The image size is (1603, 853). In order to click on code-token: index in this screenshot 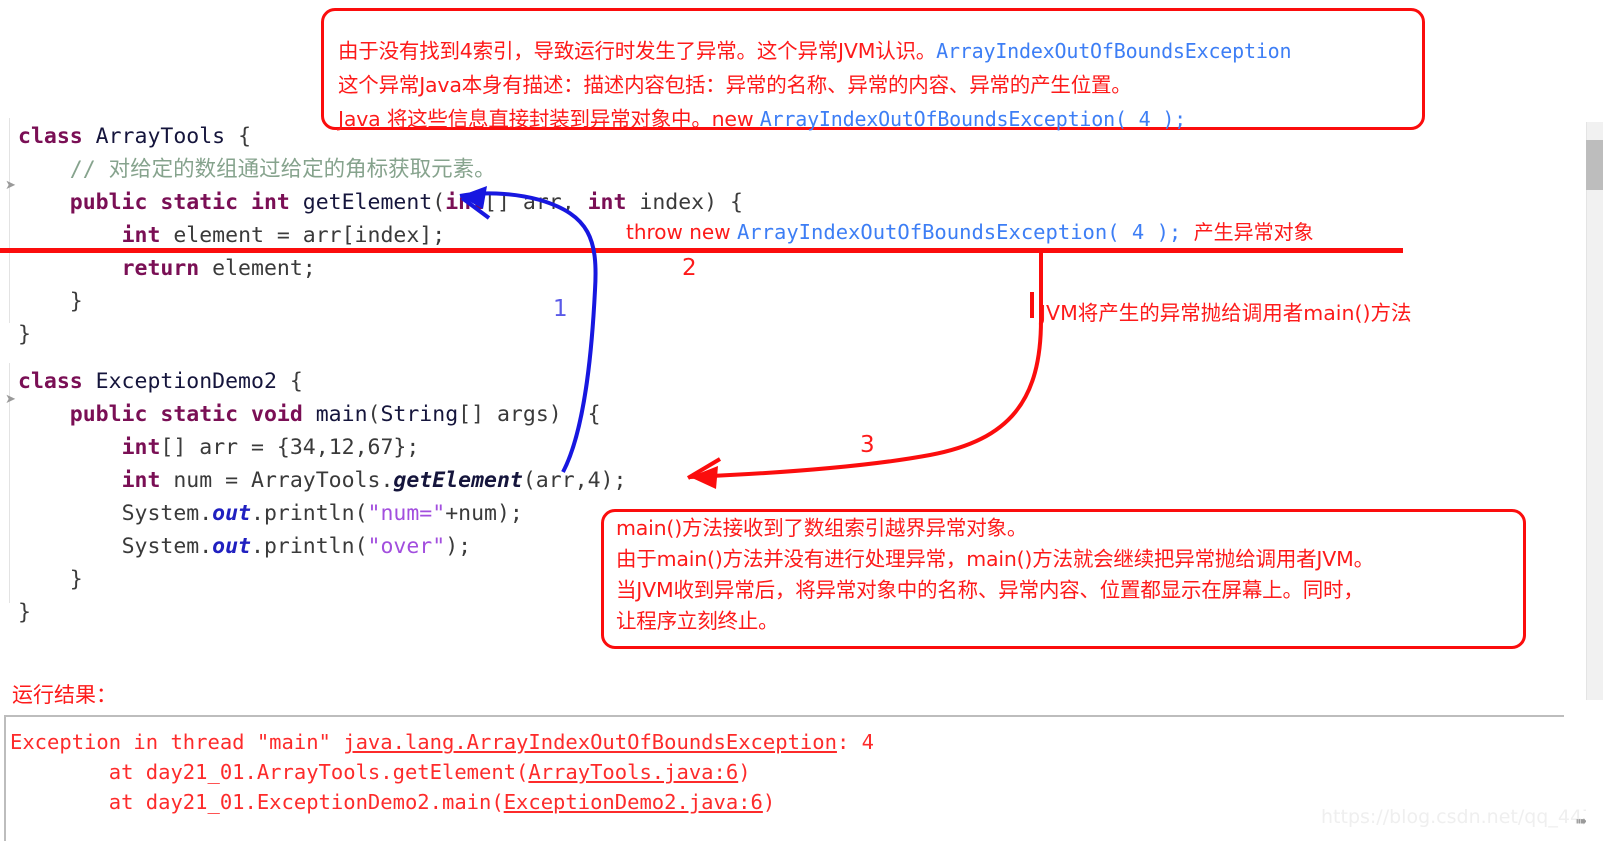, I will do `click(672, 202)`.